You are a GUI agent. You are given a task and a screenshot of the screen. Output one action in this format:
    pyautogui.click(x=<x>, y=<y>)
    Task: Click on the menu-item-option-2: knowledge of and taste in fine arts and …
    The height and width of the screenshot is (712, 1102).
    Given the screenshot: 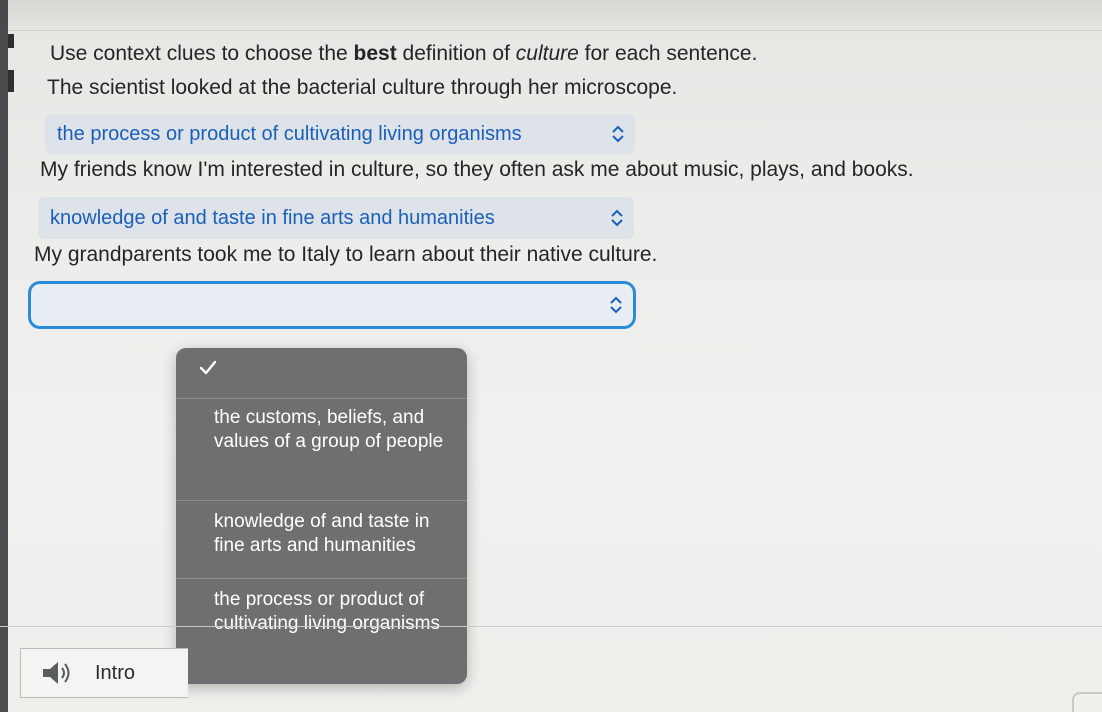 What is the action you would take?
    pyautogui.click(x=321, y=534)
    